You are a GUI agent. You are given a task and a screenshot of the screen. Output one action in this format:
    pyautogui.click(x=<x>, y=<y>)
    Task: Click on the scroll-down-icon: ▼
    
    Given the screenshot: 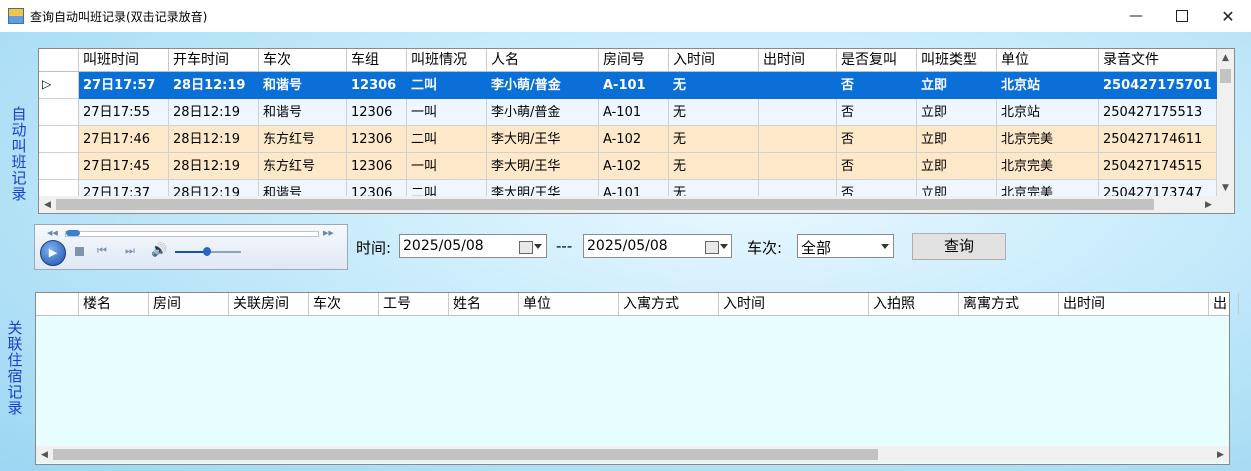 What is the action you would take?
    pyautogui.click(x=1225, y=187)
    